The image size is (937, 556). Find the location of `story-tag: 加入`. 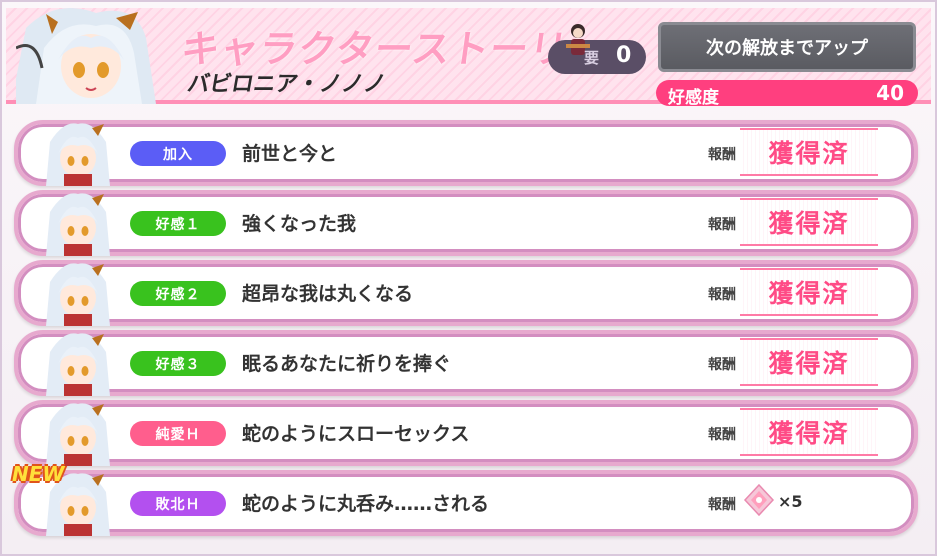

story-tag: 加入 is located at coordinates (178, 153).